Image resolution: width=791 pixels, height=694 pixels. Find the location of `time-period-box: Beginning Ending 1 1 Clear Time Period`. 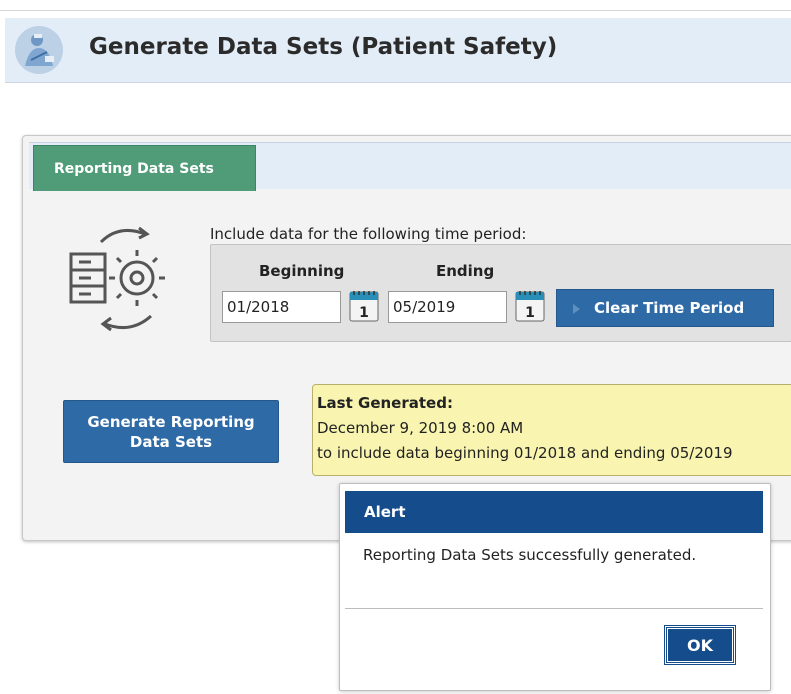

time-period-box: Beginning Ending 1 1 Clear Time Period is located at coordinates (500, 293).